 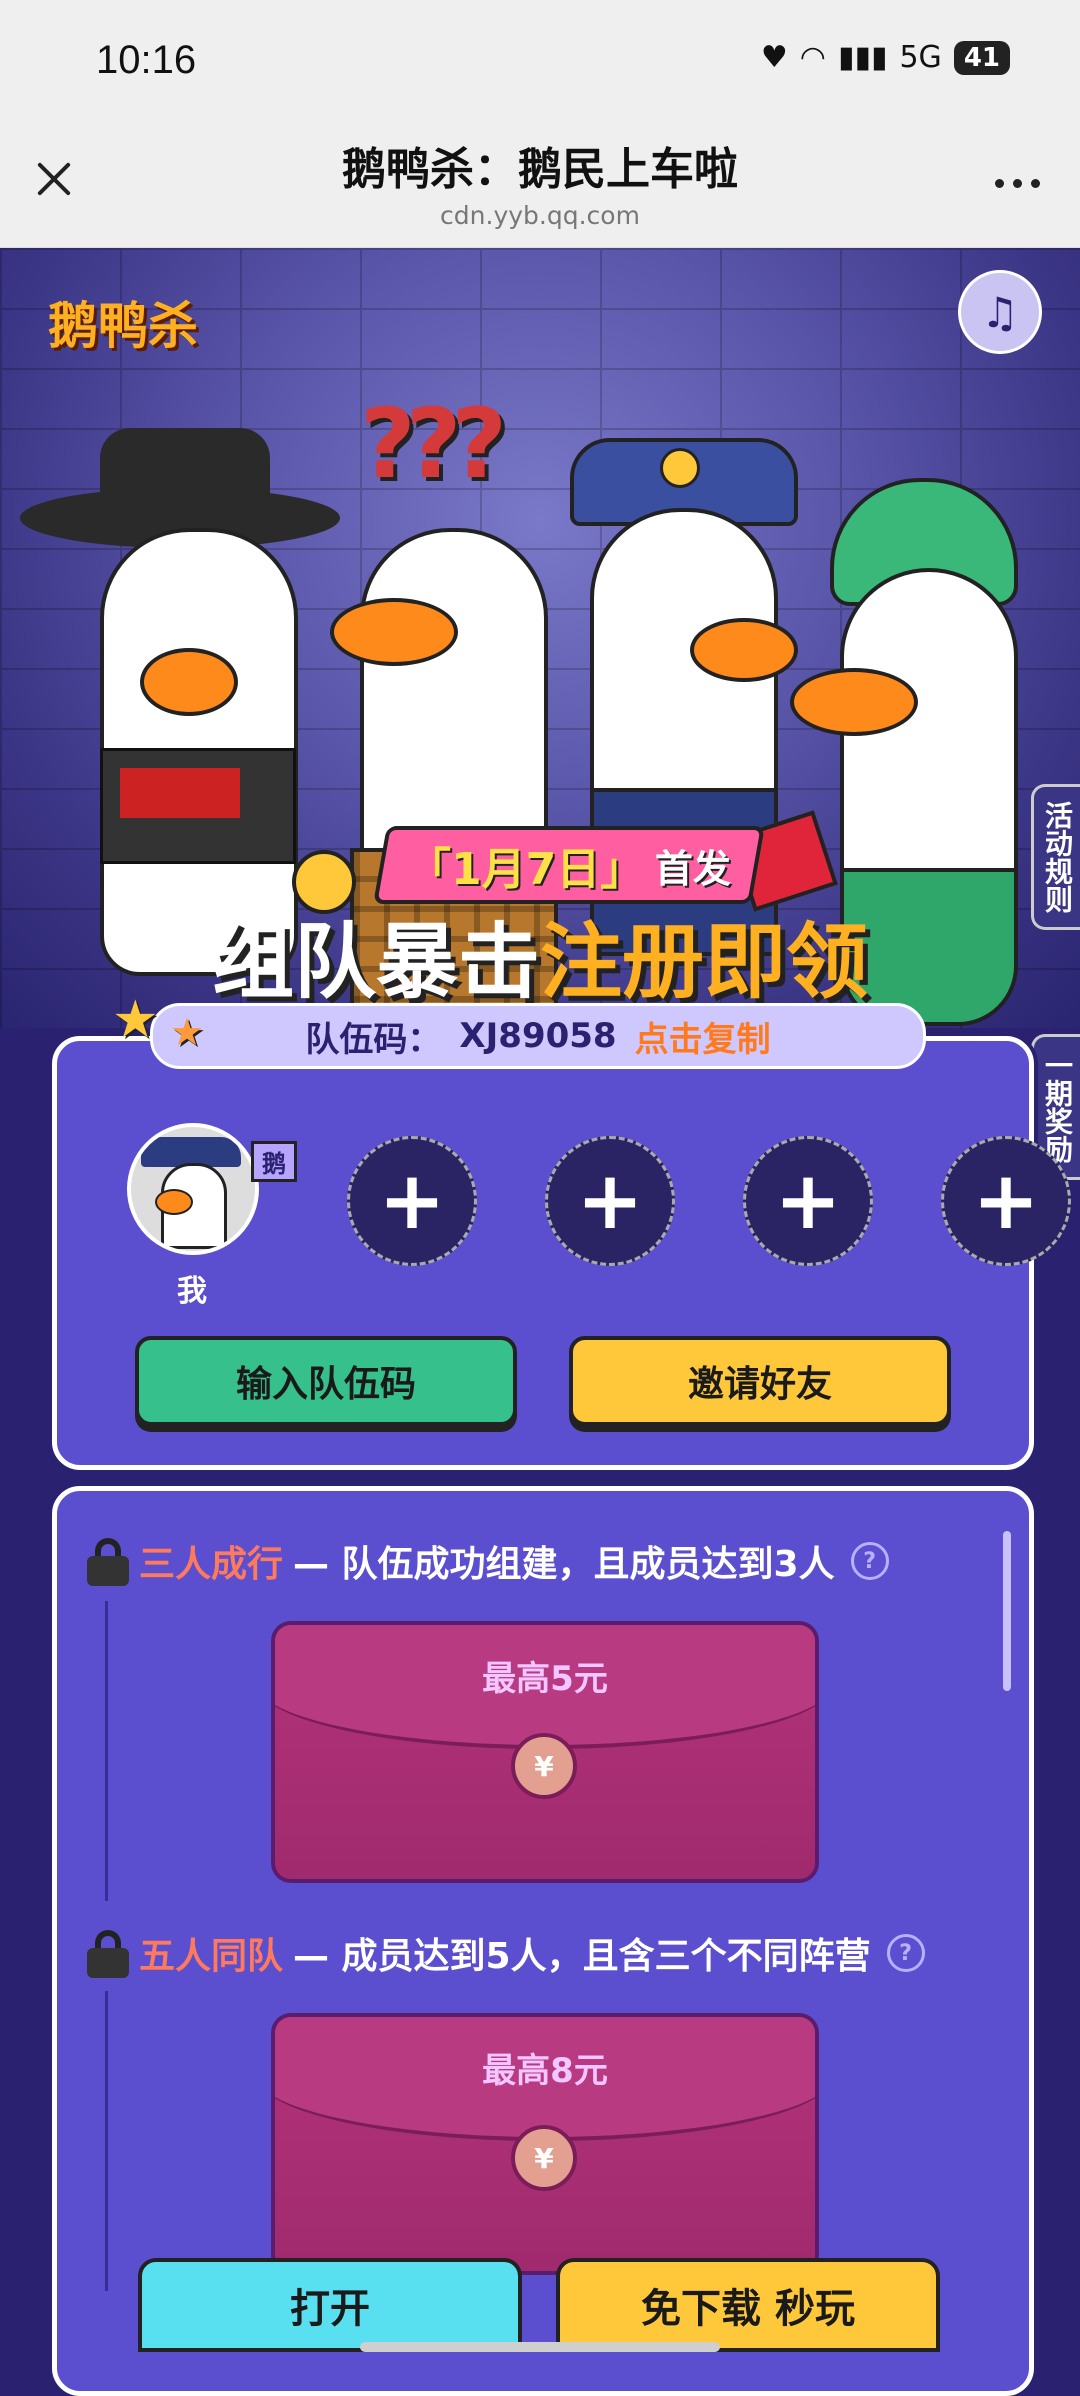 What do you see at coordinates (526, 869) in the screenshot?
I see `launch-date: 「1月7日」` at bounding box center [526, 869].